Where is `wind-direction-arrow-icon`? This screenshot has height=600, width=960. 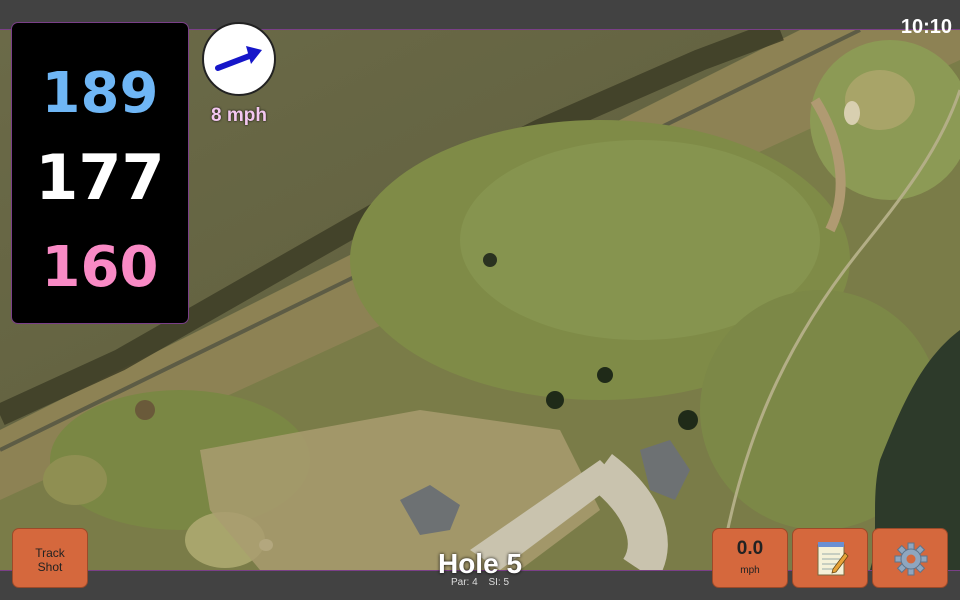
wind-direction-arrow-icon is located at coordinates (238, 58).